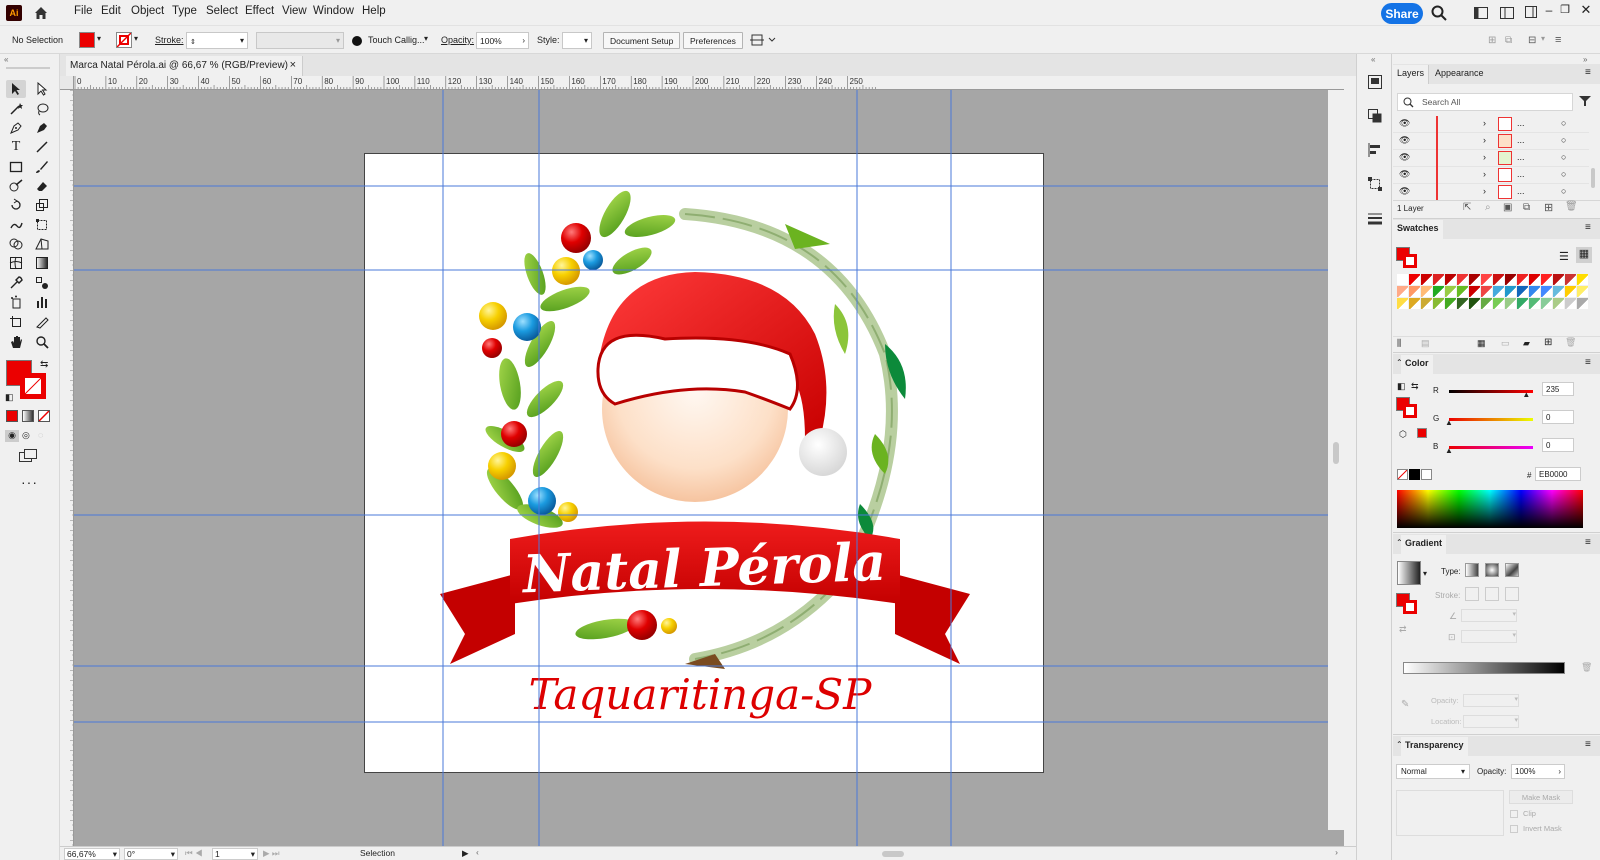 The width and height of the screenshot is (1600, 860). What do you see at coordinates (1564, 256) in the screenshot?
I see `list-view-icon: ☰` at bounding box center [1564, 256].